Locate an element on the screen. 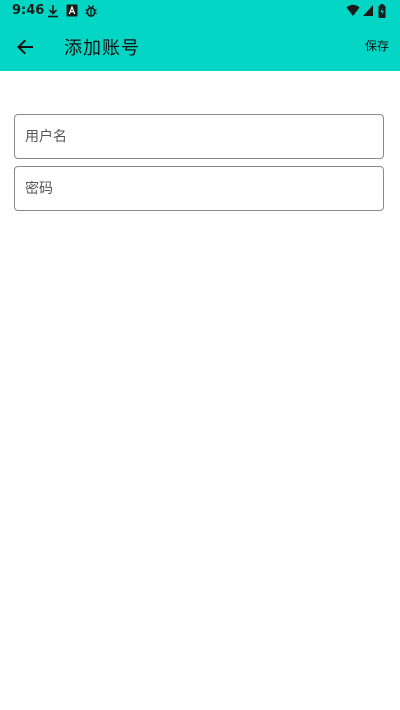 This screenshot has width=400, height=710. status-bar: 9:46 is located at coordinates (200, 12).